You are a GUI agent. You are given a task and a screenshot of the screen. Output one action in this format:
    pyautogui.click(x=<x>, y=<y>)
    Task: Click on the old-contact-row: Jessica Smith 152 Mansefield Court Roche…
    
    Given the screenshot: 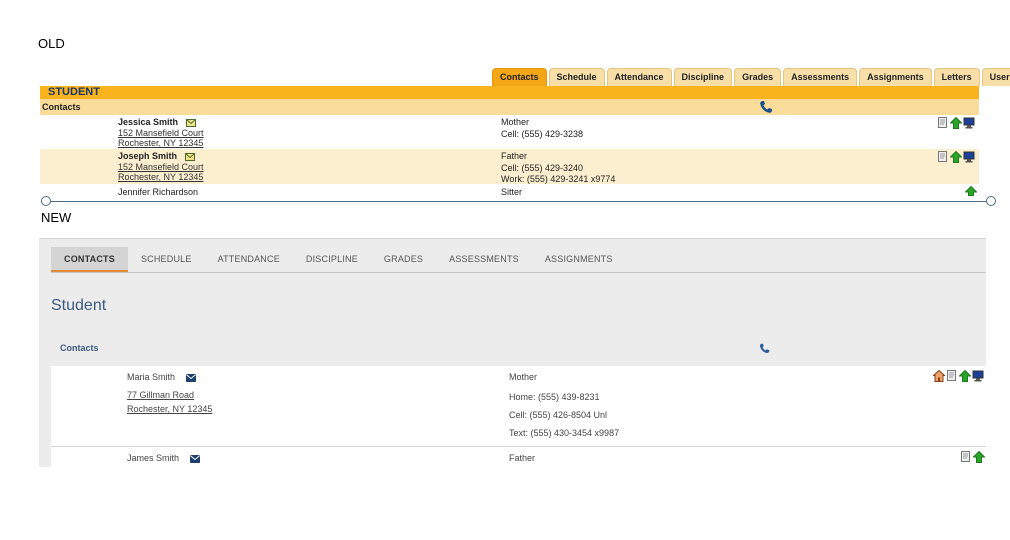 What is the action you would take?
    pyautogui.click(x=509, y=132)
    